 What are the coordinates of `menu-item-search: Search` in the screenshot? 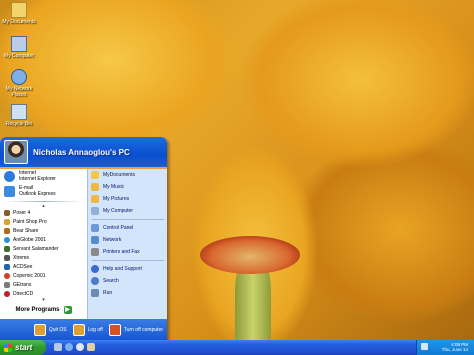 It's located at (127, 281).